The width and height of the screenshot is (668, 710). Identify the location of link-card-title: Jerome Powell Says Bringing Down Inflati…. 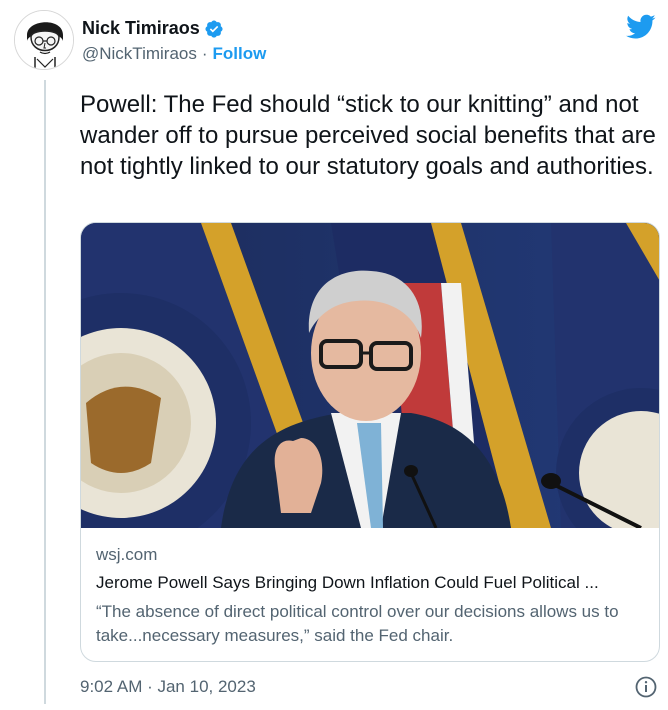
(373, 583).